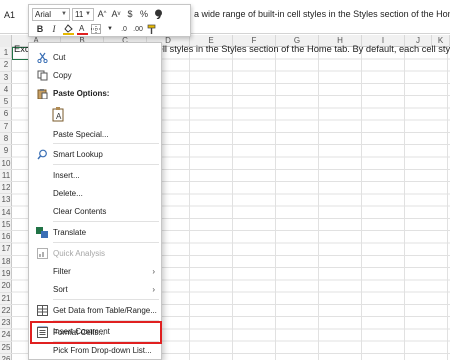 The width and height of the screenshot is (450, 360). What do you see at coordinates (62, 271) in the screenshot?
I see `menu-item-label: Filter` at bounding box center [62, 271].